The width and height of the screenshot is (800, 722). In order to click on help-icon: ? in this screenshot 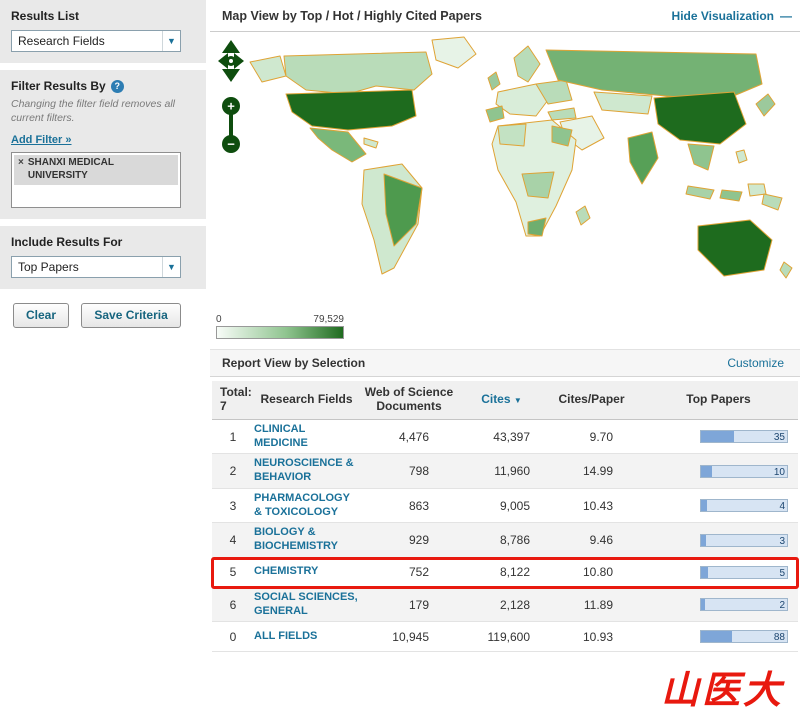, I will do `click(117, 86)`.